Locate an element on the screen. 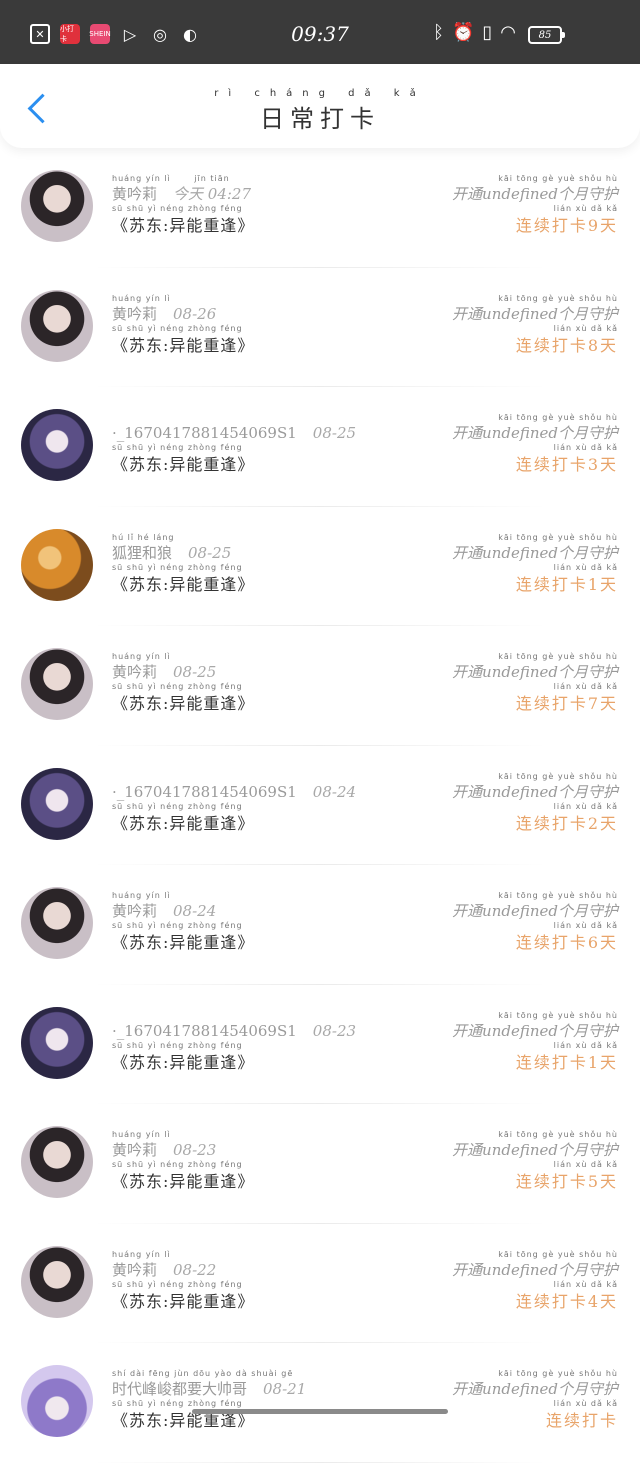 This screenshot has height=1463, width=640. name-pinyin: hú lǐ hé láng is located at coordinates (257, 538).